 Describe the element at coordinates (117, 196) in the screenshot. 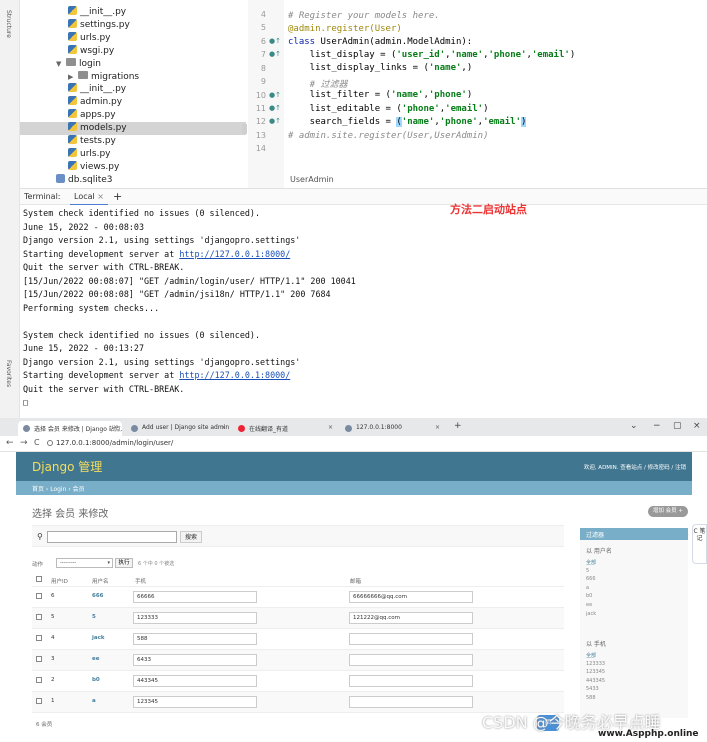

I see `add-tab-icon: +` at that location.